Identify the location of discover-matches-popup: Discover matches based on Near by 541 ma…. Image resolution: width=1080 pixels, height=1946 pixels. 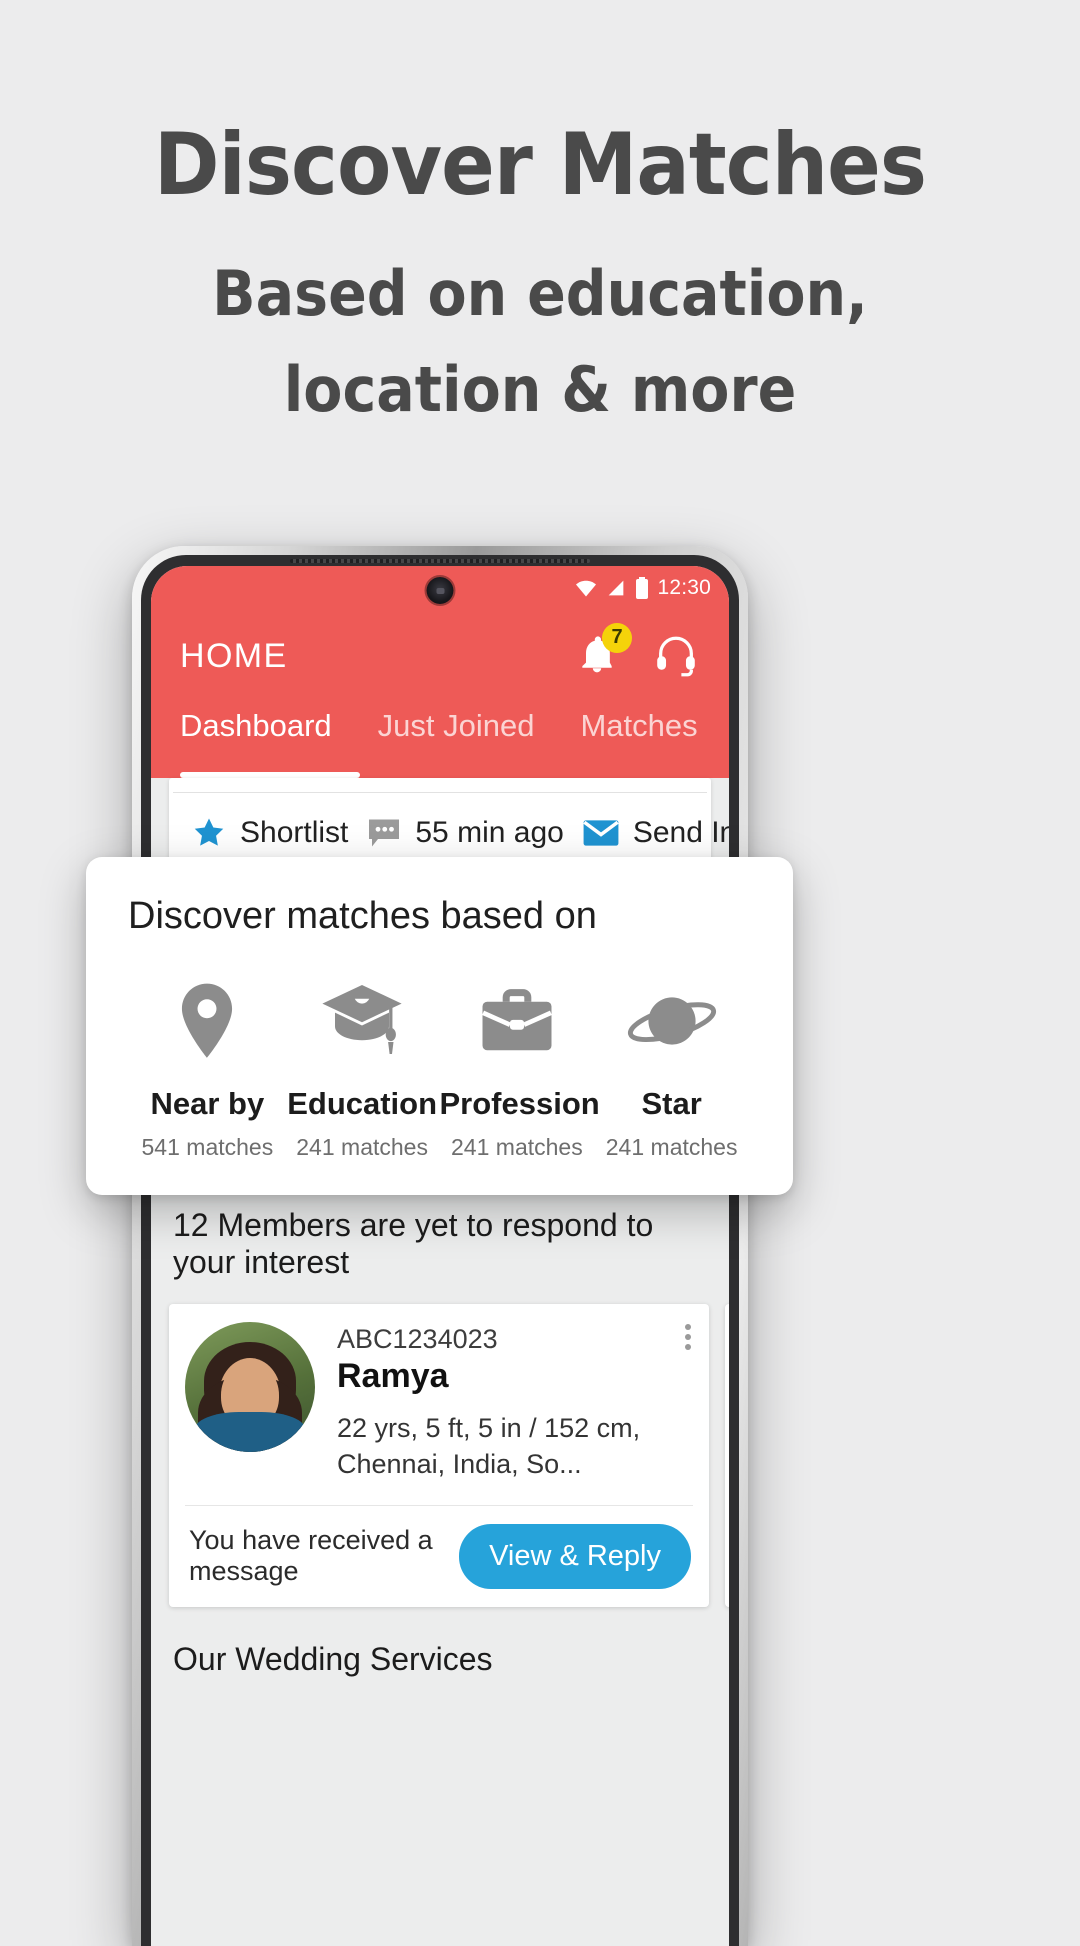
(439, 1026).